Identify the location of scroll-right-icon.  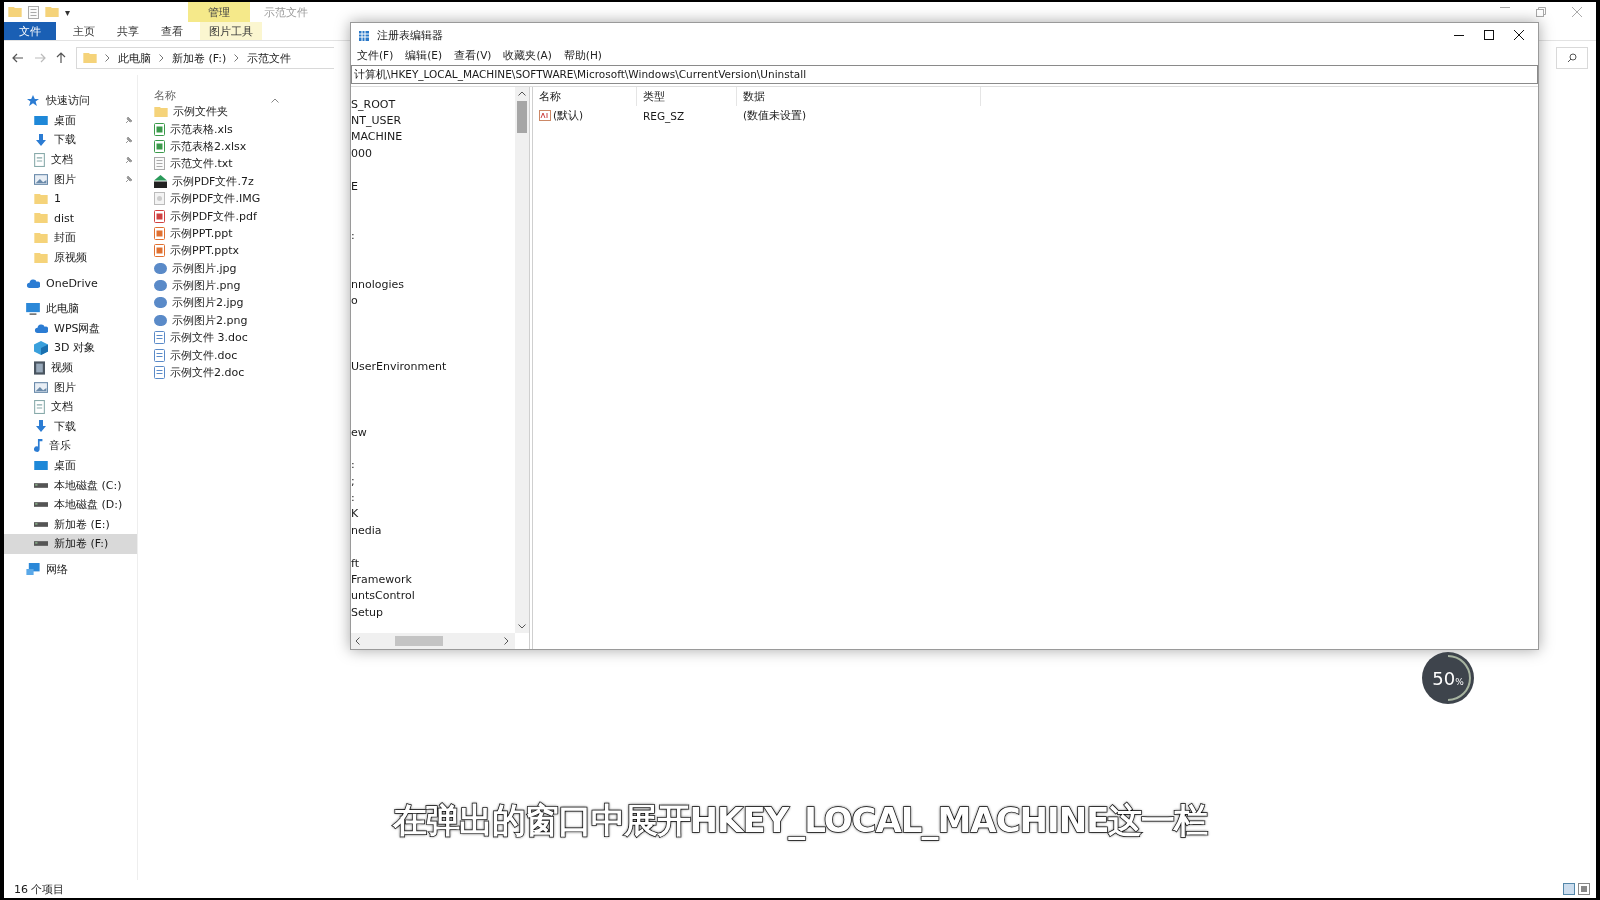
(506, 641).